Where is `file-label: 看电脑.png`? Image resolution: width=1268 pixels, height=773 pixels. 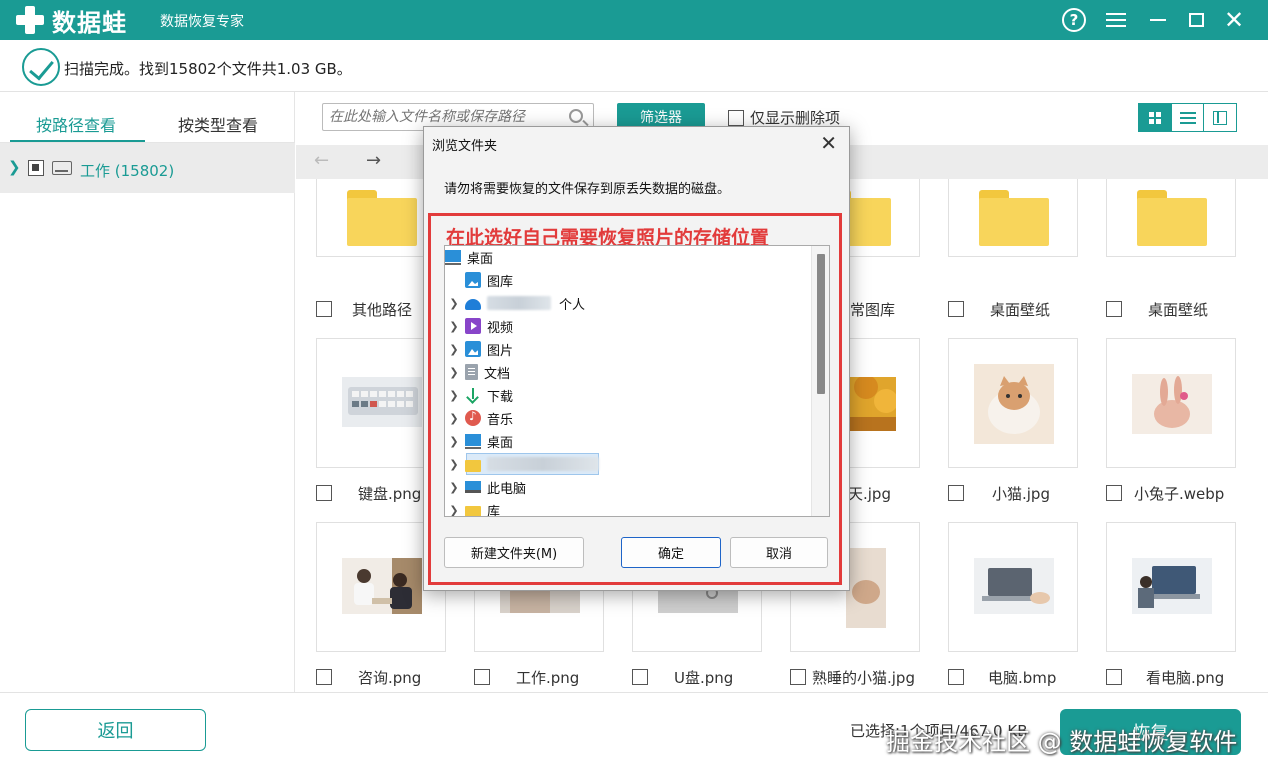
file-label: 看电脑.png is located at coordinates (1165, 677).